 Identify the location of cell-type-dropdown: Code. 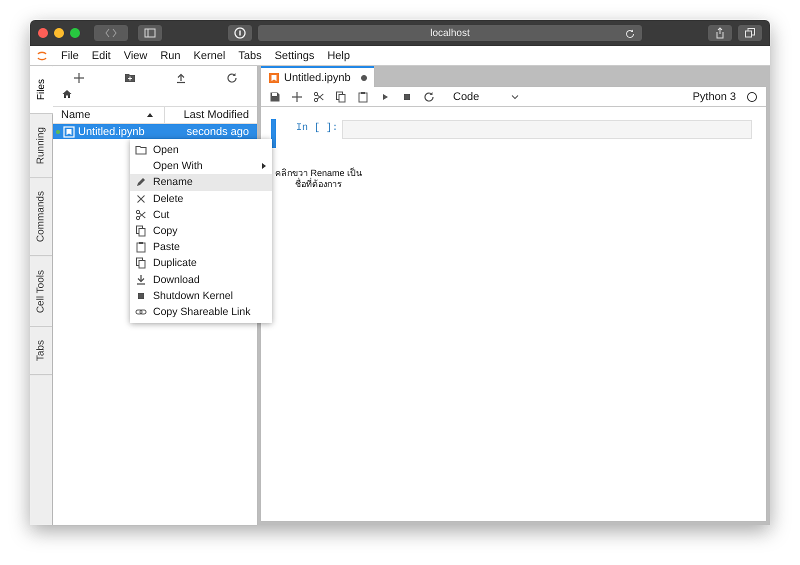
(487, 96).